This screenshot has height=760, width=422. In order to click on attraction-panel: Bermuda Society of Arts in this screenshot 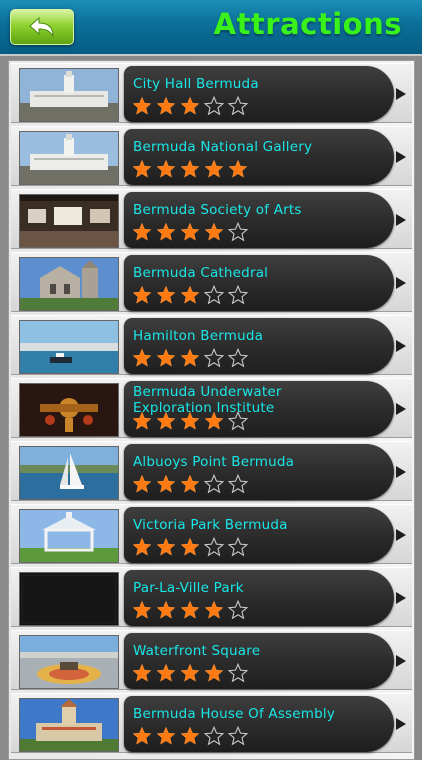, I will do `click(265, 220)`.